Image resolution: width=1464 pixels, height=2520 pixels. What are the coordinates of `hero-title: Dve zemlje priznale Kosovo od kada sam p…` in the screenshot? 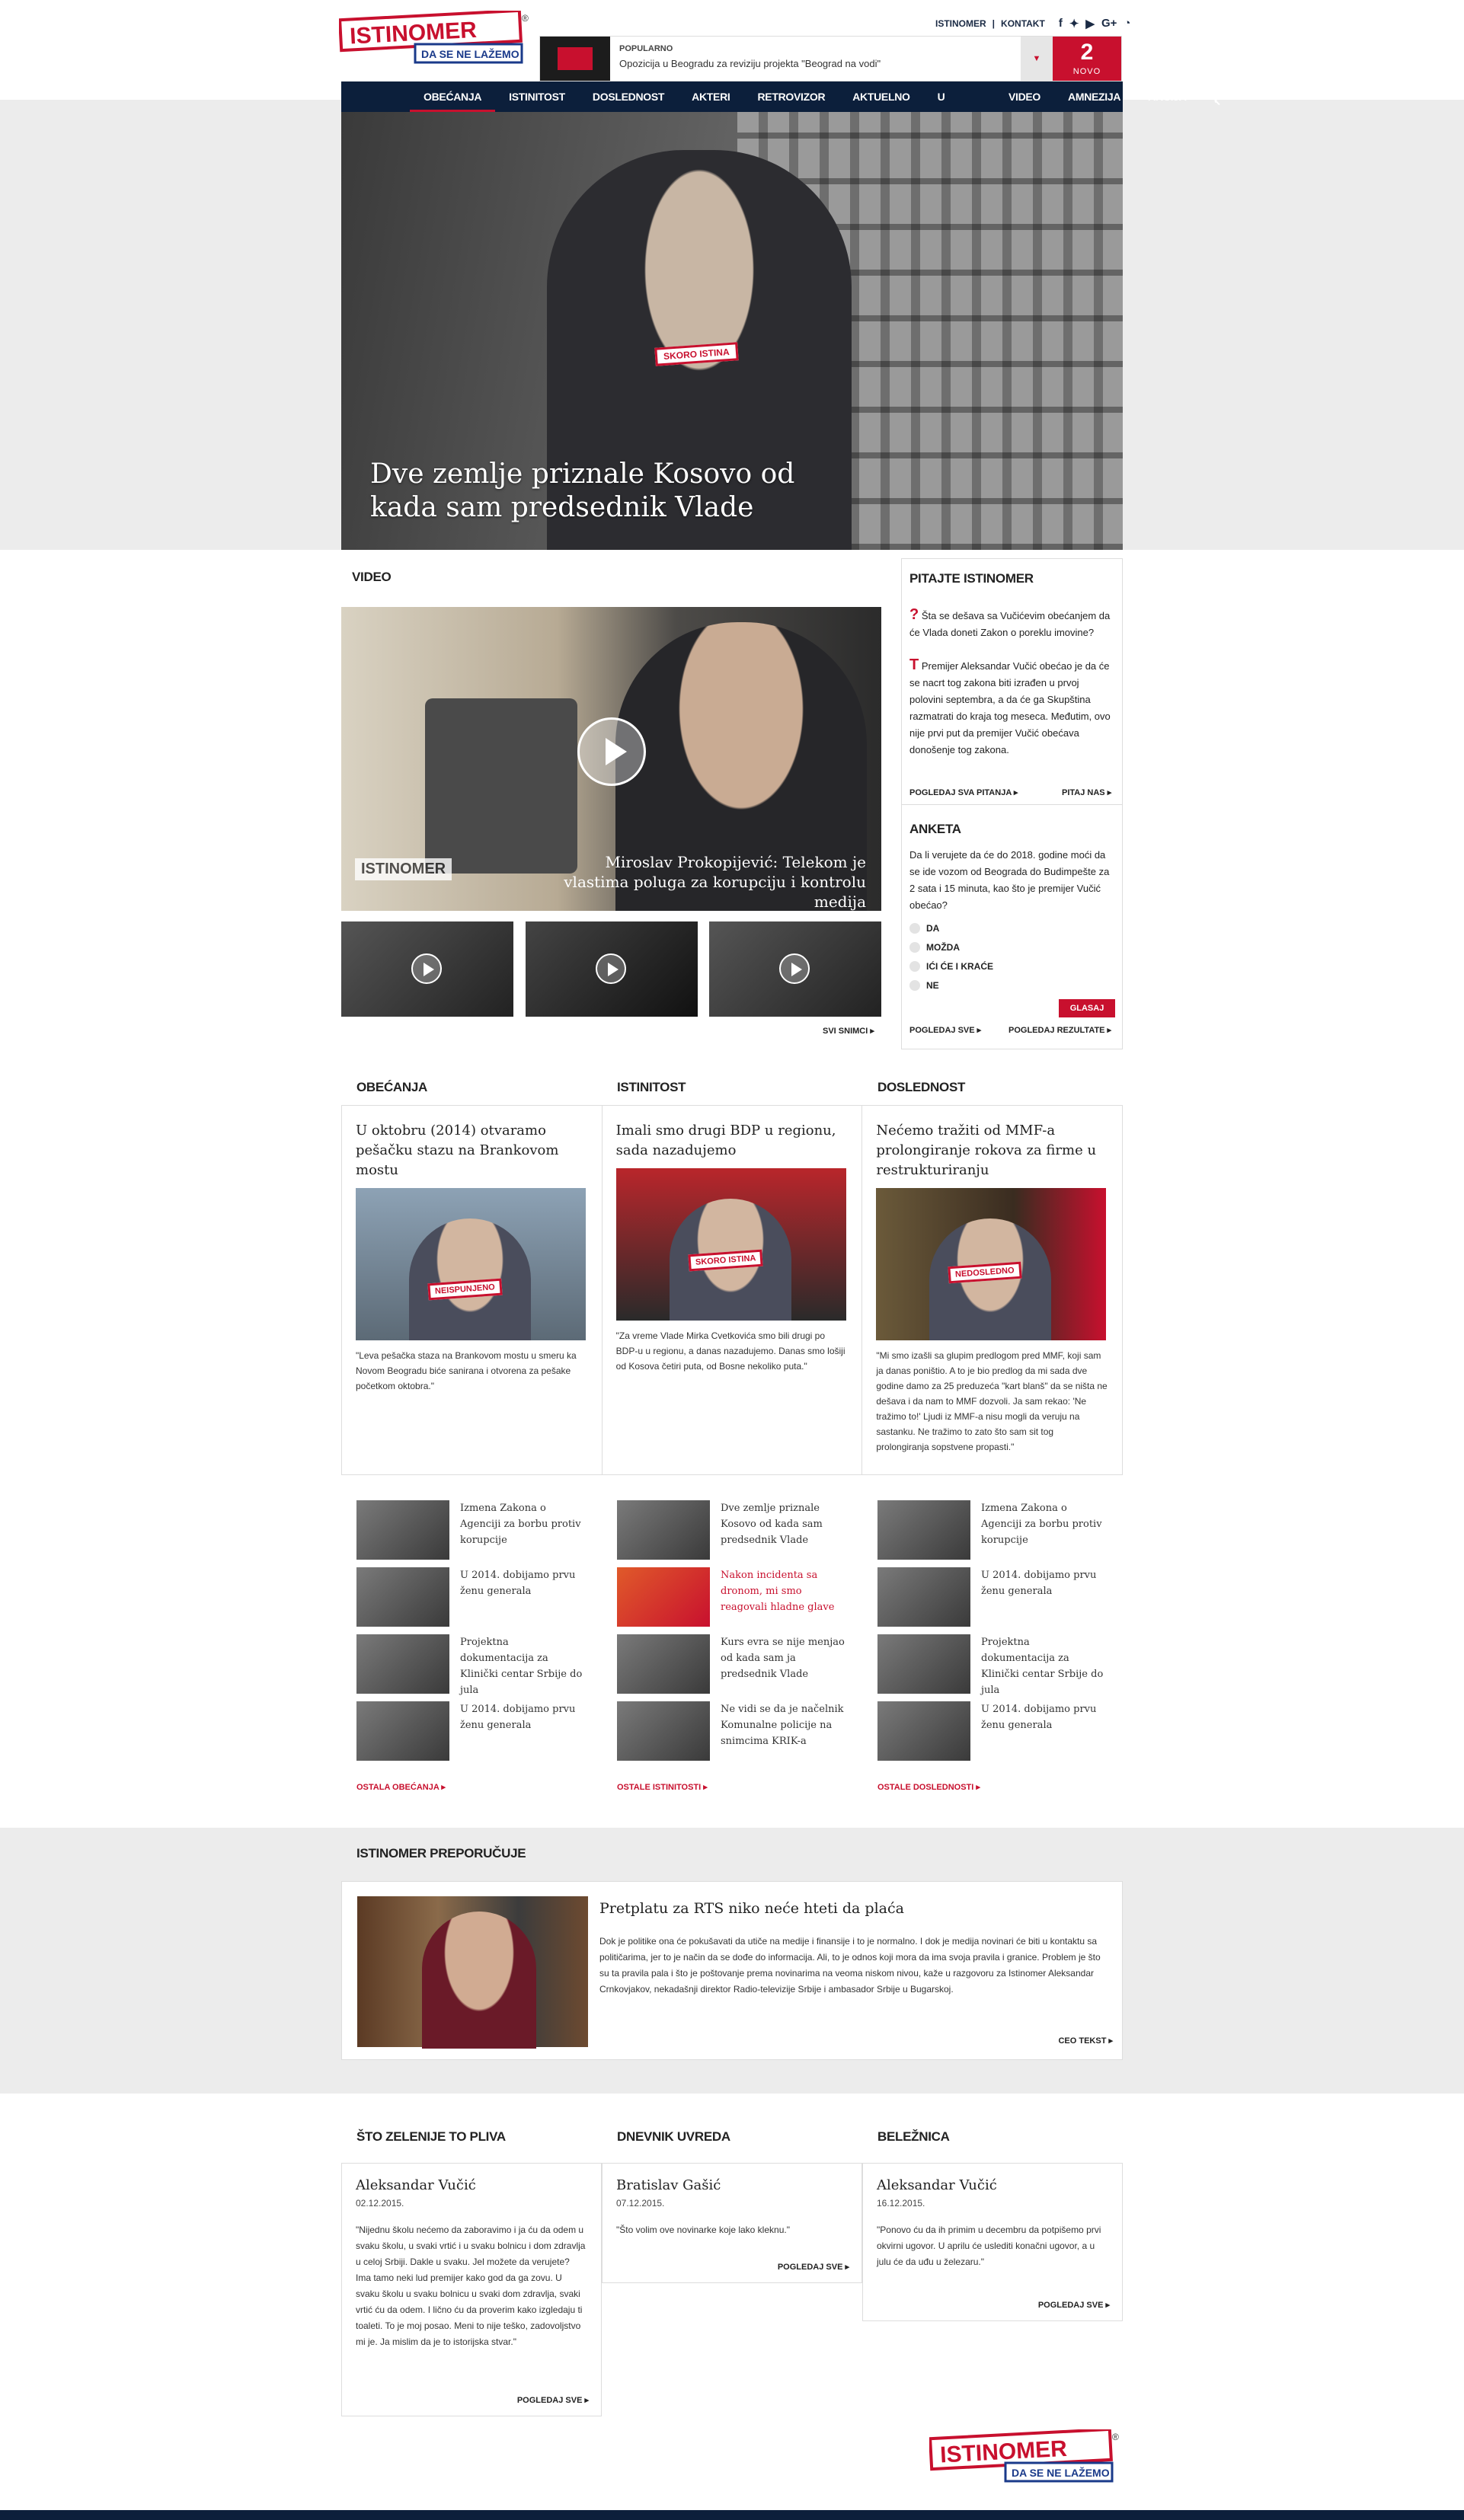 It's located at (606, 491).